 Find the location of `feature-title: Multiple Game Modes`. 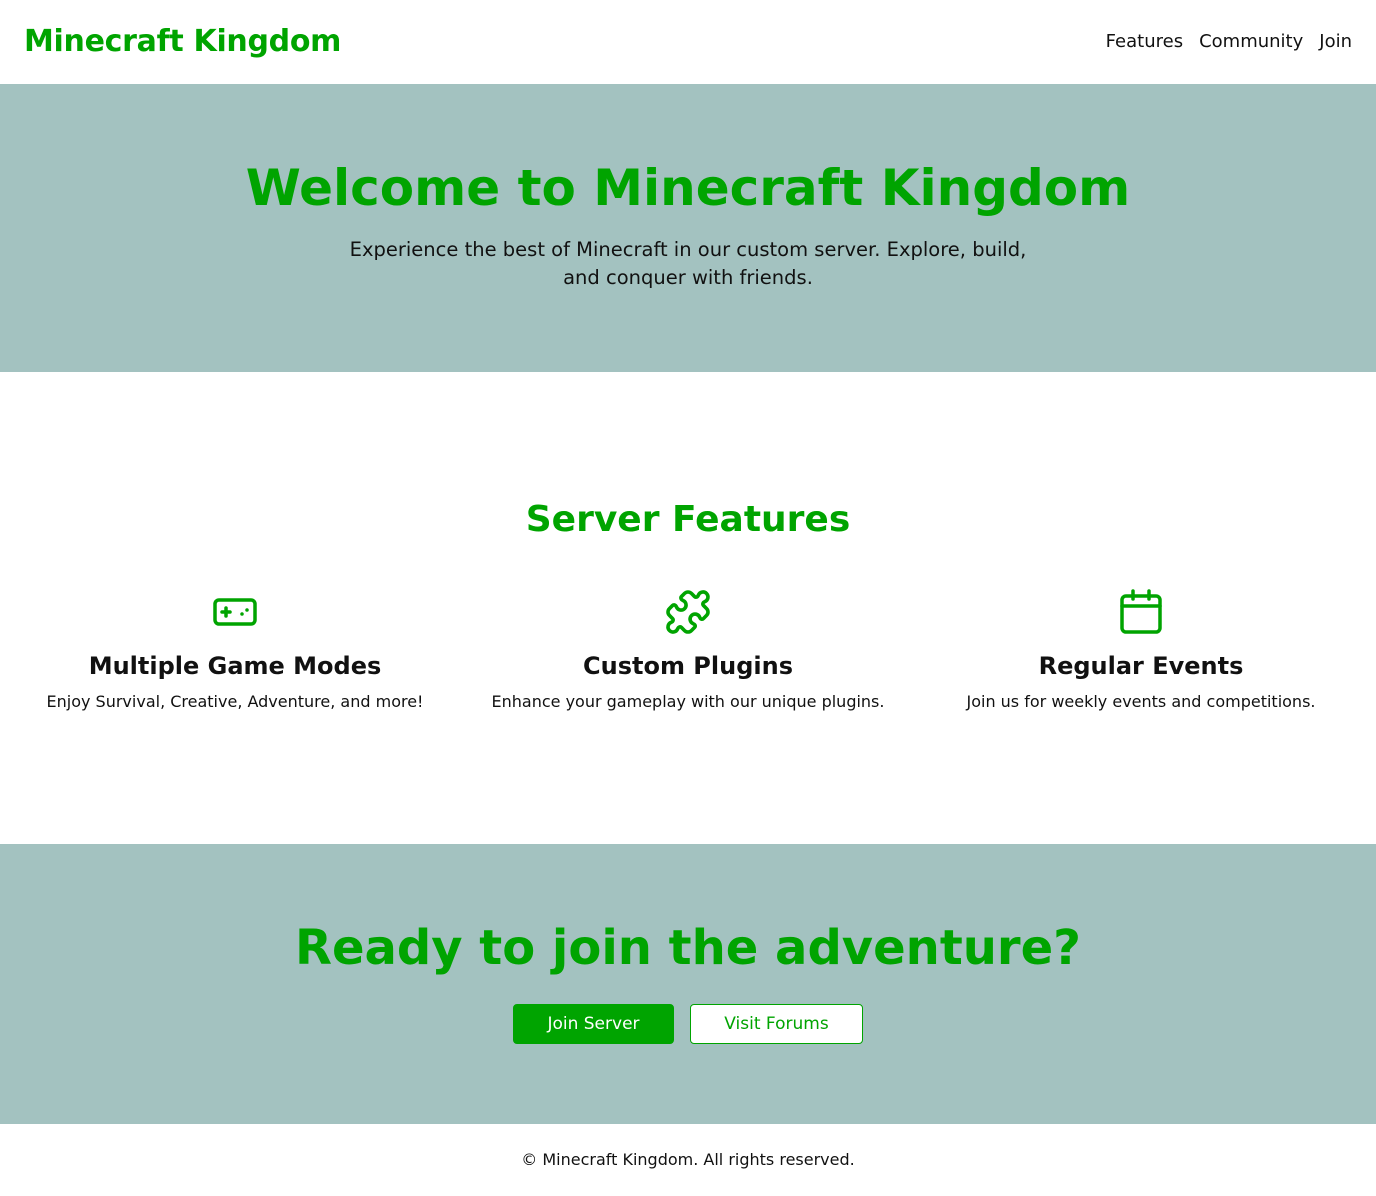

feature-title: Multiple Game Modes is located at coordinates (235, 666).